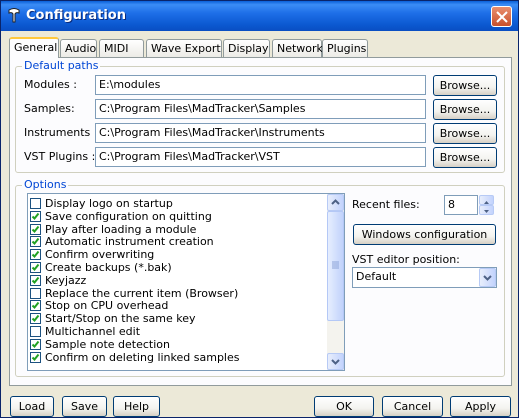 This screenshot has height=418, width=519. What do you see at coordinates (120, 319) in the screenshot?
I see `option-label: Start/Stop on the same key` at bounding box center [120, 319].